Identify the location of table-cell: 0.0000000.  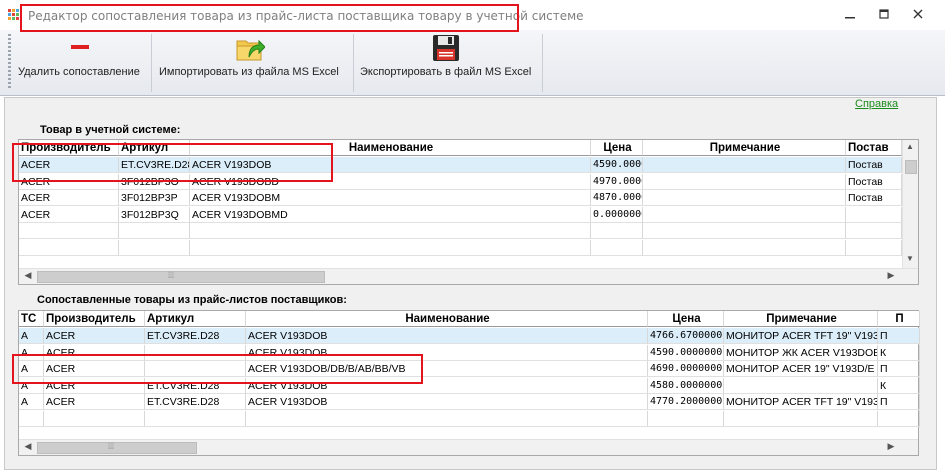
(617, 214).